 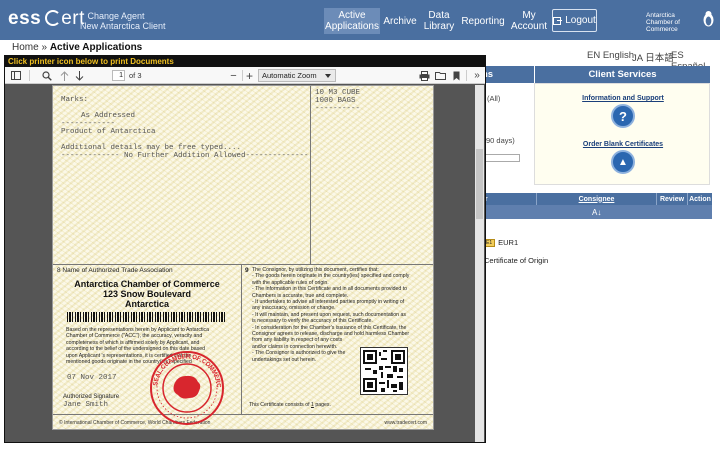 I want to click on column-header-exporter: er, so click(x=507, y=199).